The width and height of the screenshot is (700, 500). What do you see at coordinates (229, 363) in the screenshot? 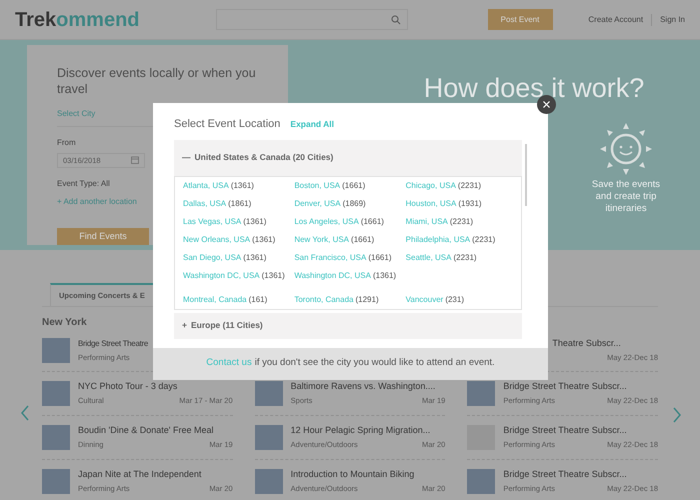
I see `contact-link: Contact us` at bounding box center [229, 363].